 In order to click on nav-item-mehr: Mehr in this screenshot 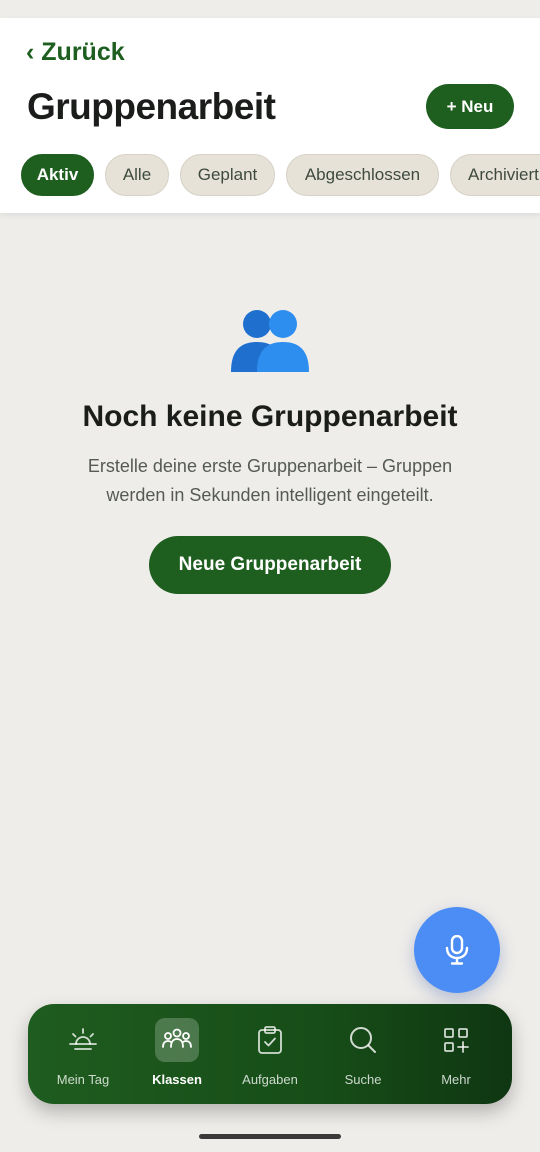, I will do `click(456, 1056)`.